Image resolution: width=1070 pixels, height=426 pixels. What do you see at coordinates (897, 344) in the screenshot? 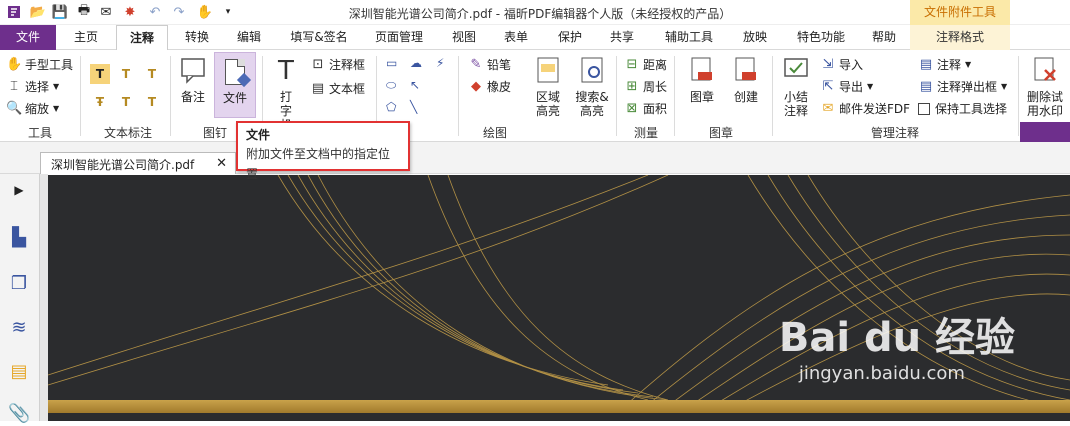
I see `baidu-watermark: Bai du 经验 jingyan.baidu.com` at bounding box center [897, 344].